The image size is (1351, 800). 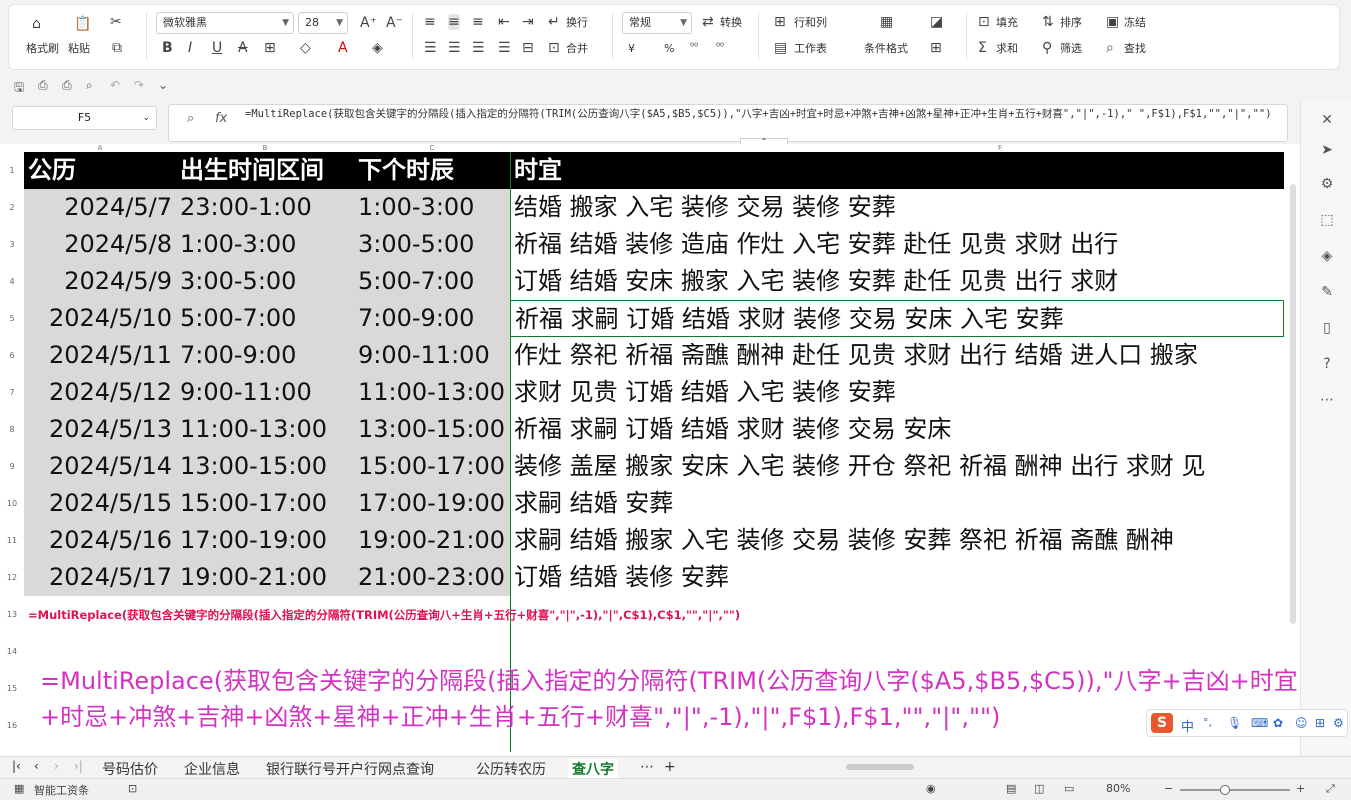 What do you see at coordinates (167, 48) in the screenshot?
I see `bold-icon: B` at bounding box center [167, 48].